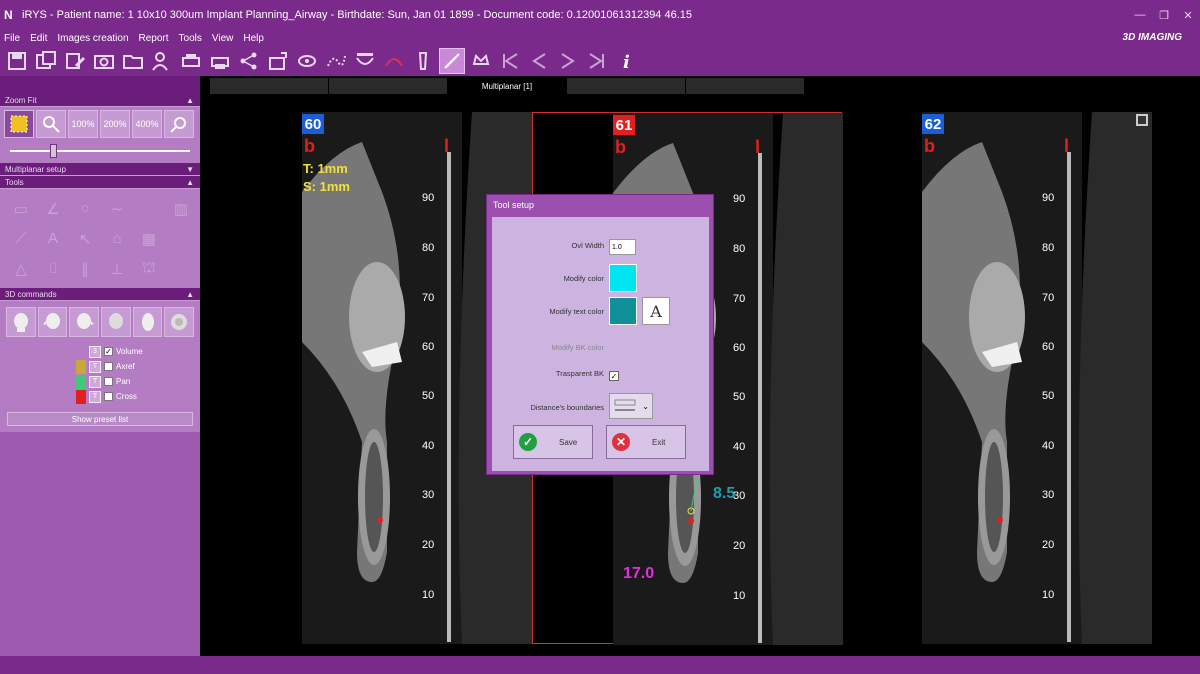 The image size is (1200, 674). Describe the element at coordinates (95, 381) in the screenshot. I see `pan-text-toggle: T` at that location.